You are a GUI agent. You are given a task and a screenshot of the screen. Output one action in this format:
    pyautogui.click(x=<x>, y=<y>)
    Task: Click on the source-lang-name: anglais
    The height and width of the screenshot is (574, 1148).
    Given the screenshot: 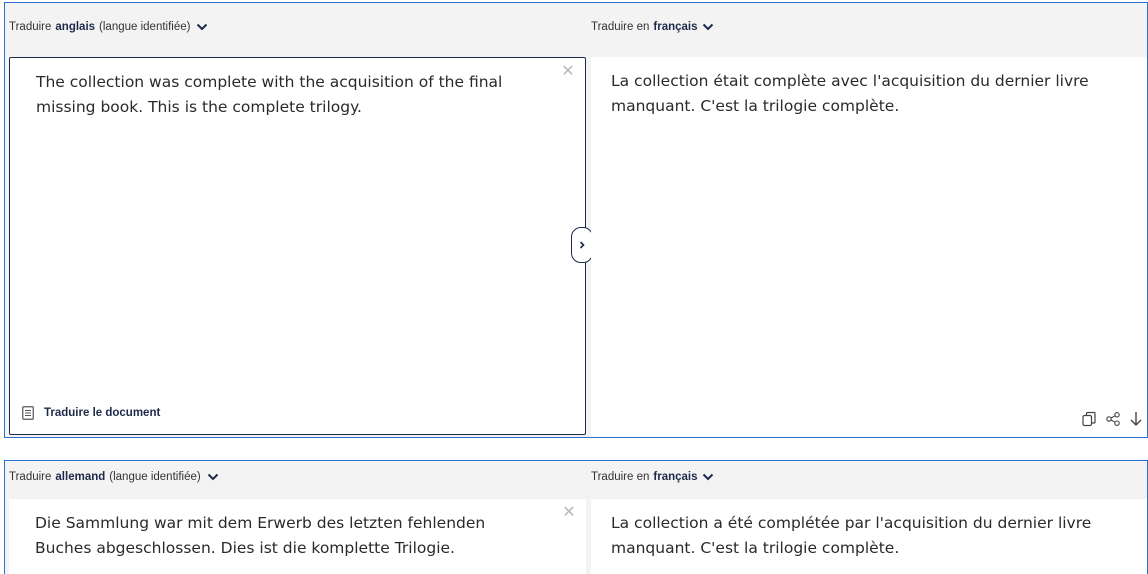 What is the action you would take?
    pyautogui.click(x=75, y=27)
    